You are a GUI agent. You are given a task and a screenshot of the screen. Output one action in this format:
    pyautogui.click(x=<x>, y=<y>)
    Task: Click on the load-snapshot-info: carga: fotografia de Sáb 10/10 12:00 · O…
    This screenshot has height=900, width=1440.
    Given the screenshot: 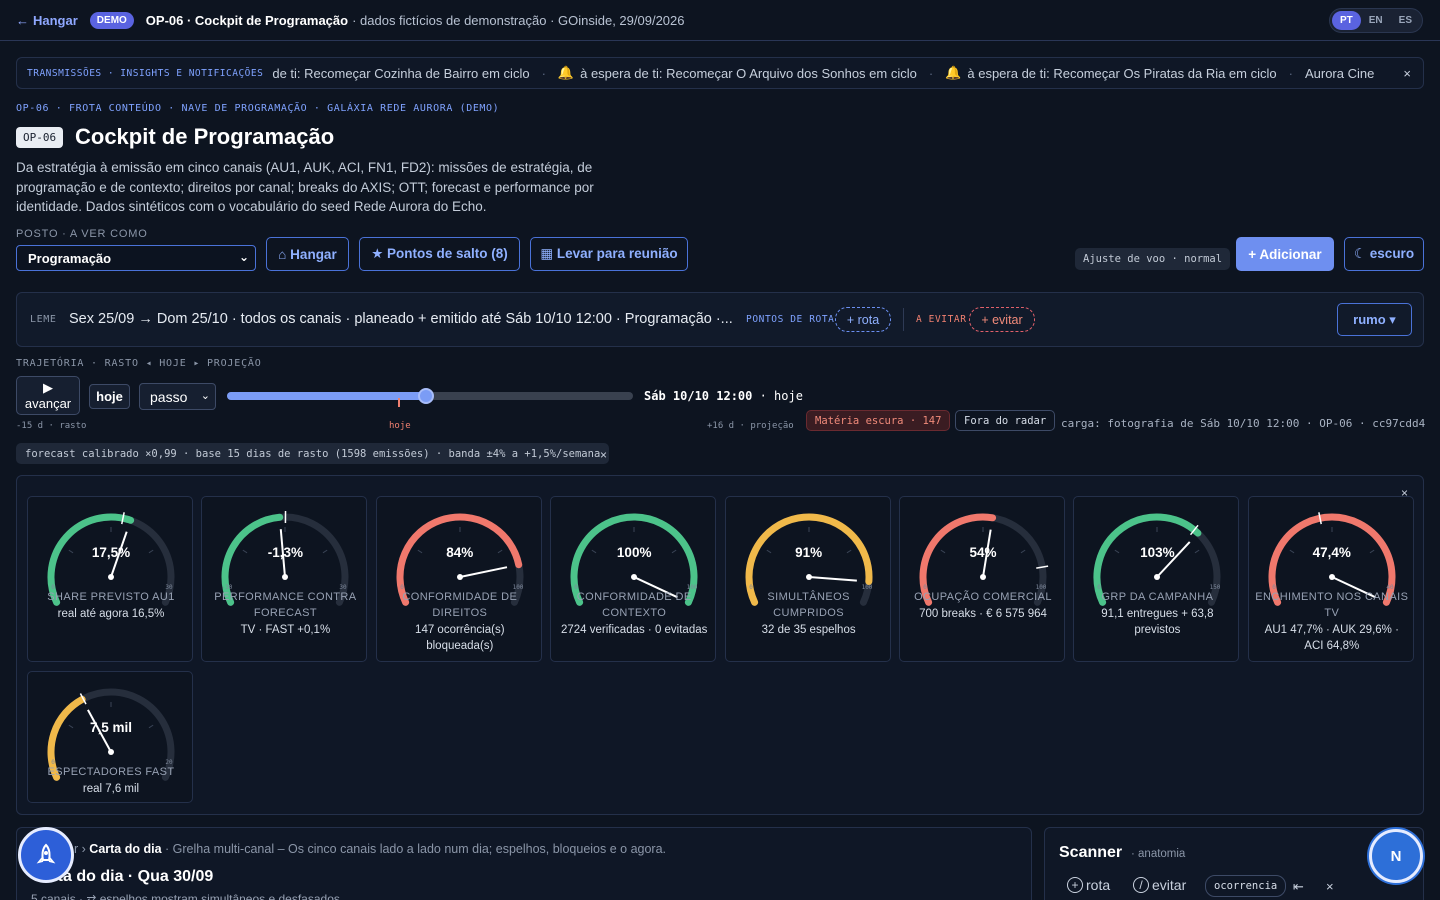 What is the action you would take?
    pyautogui.click(x=1243, y=423)
    